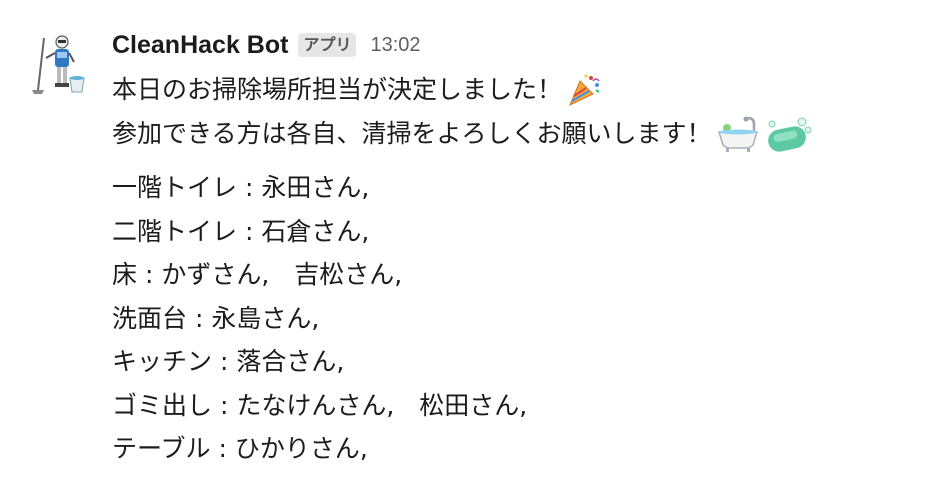 The height and width of the screenshot is (488, 948). I want to click on cleaning-robot-icon, so click(60, 64).